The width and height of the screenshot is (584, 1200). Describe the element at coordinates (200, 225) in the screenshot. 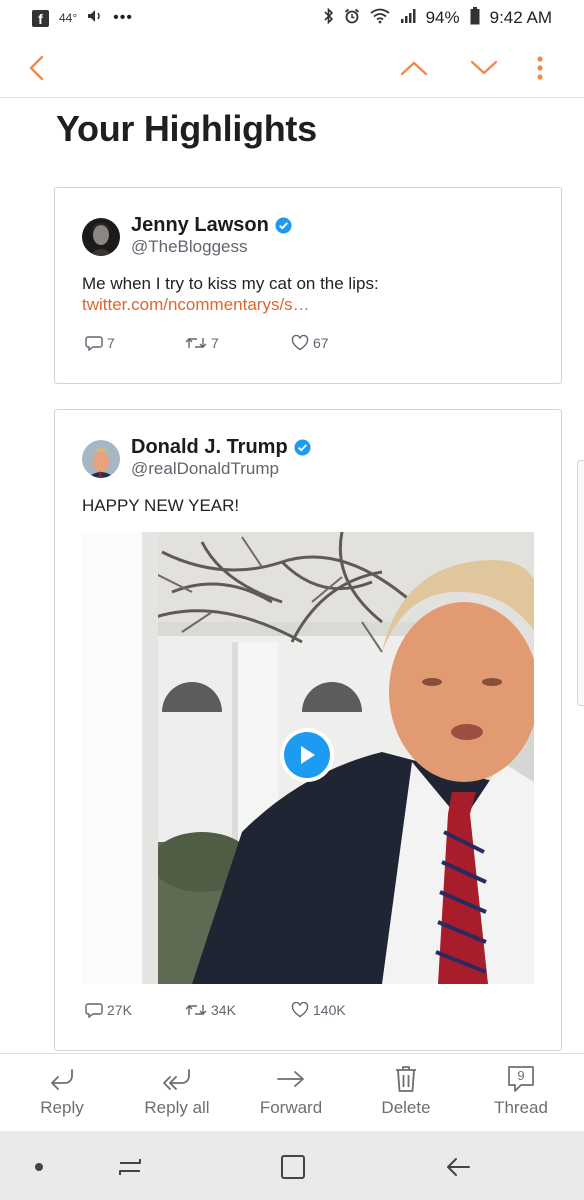

I see `author-name-text: Jenny Lawson` at that location.